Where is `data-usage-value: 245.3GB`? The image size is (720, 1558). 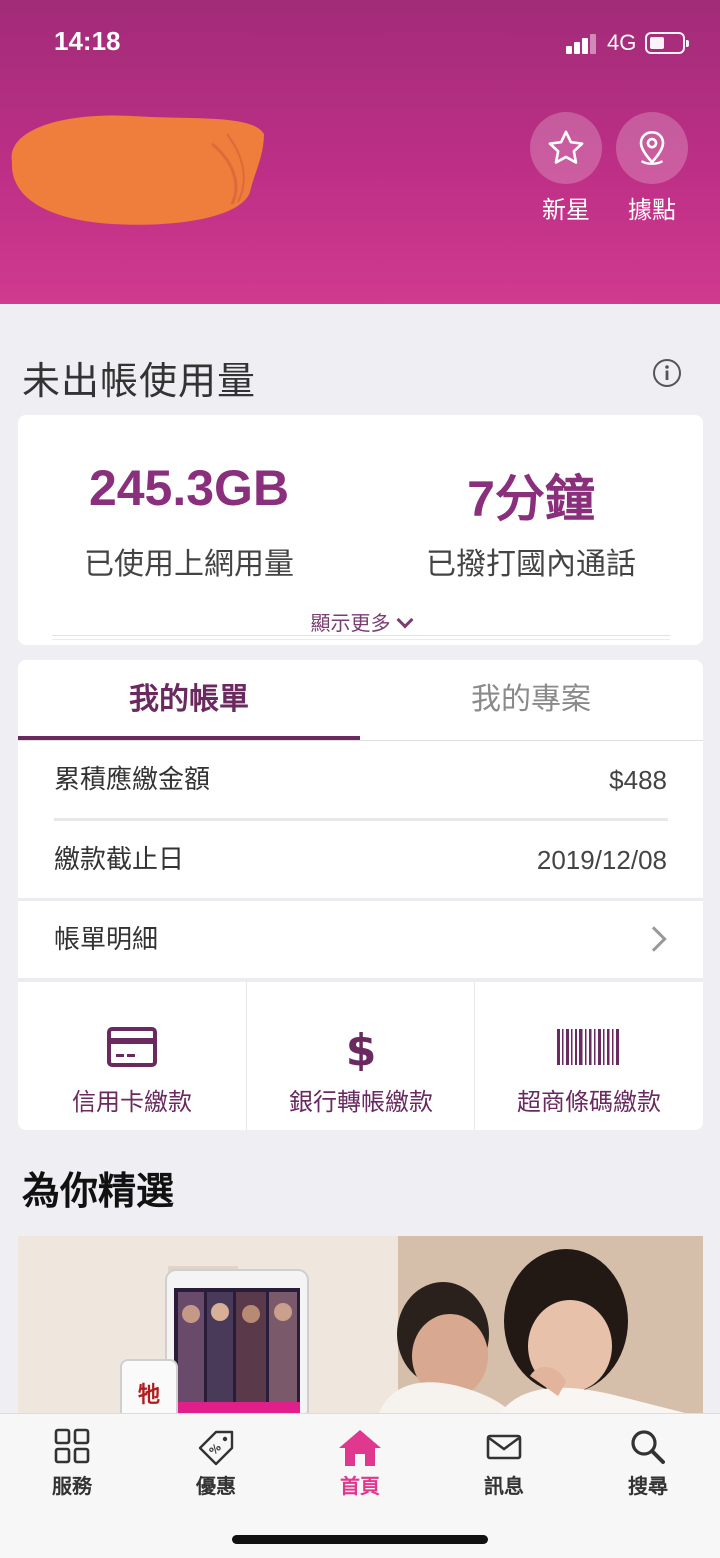 data-usage-value: 245.3GB is located at coordinates (189, 488).